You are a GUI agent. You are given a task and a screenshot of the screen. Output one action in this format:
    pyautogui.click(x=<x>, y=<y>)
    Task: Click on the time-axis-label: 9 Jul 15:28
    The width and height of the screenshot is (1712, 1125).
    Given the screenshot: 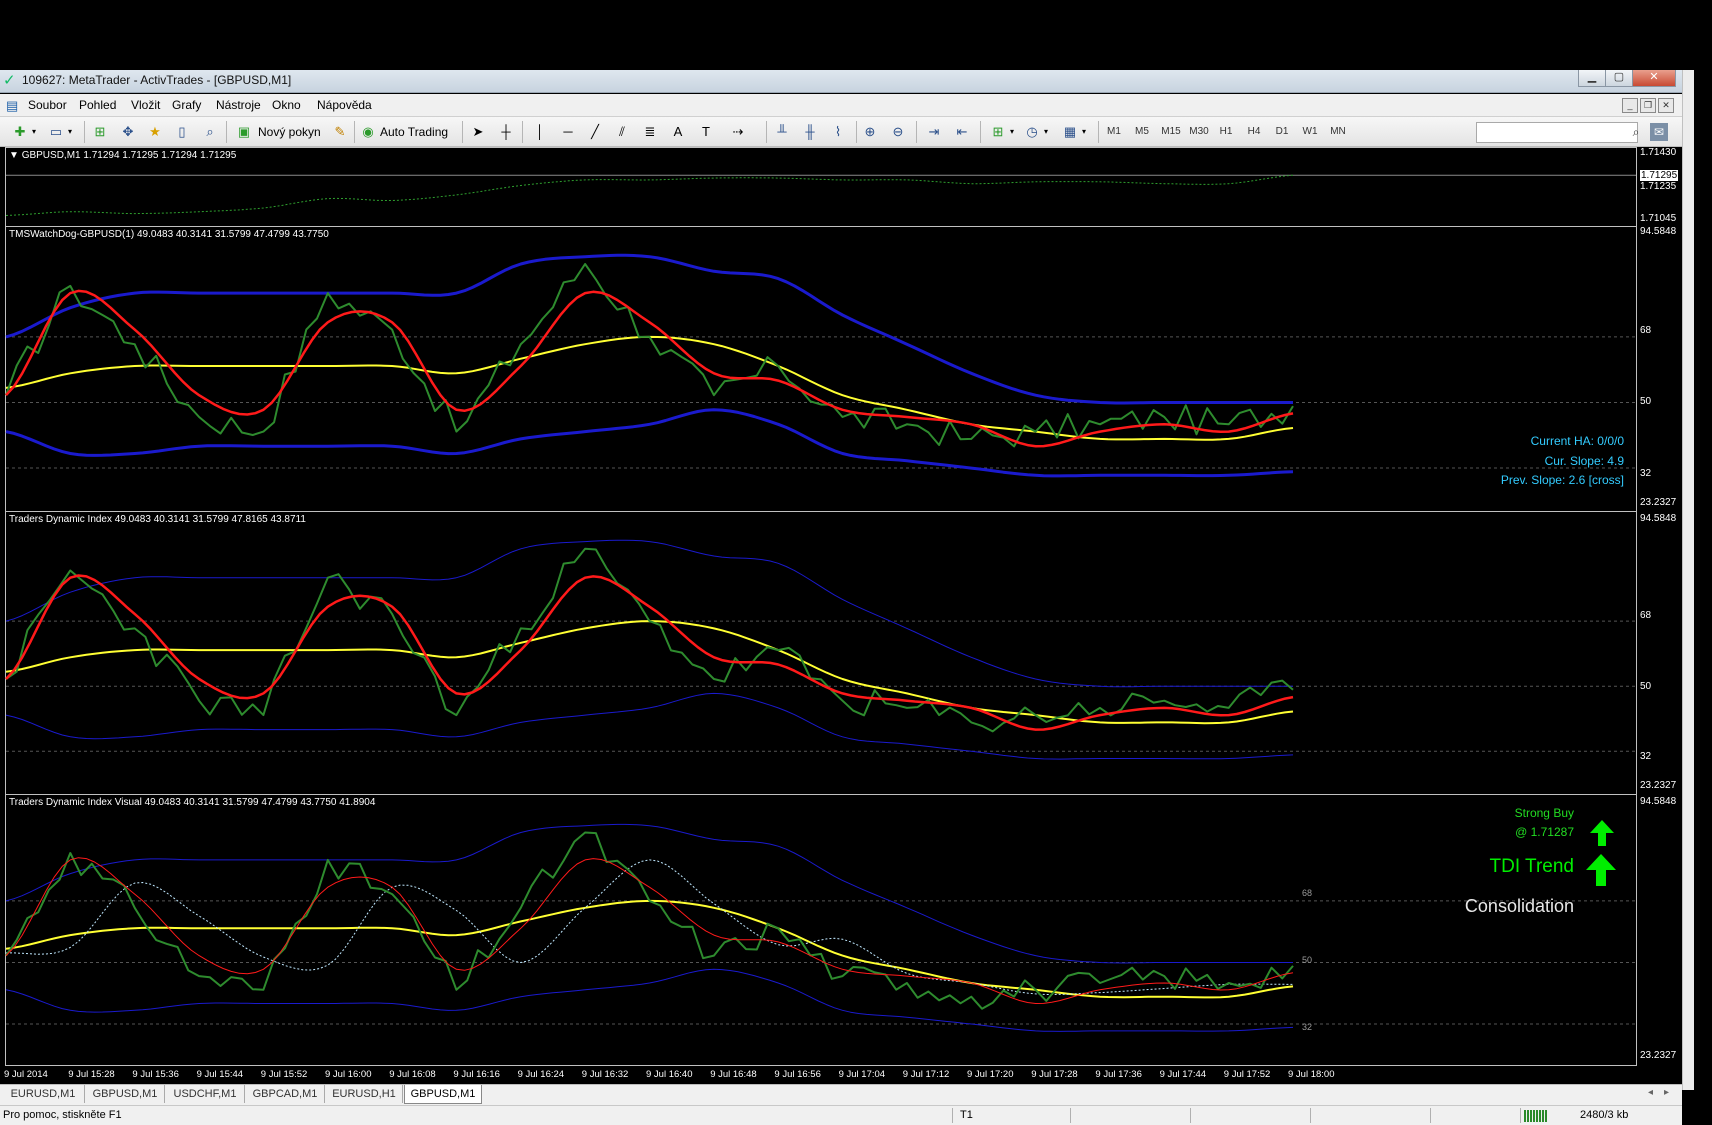 What is the action you would take?
    pyautogui.click(x=91, y=1074)
    